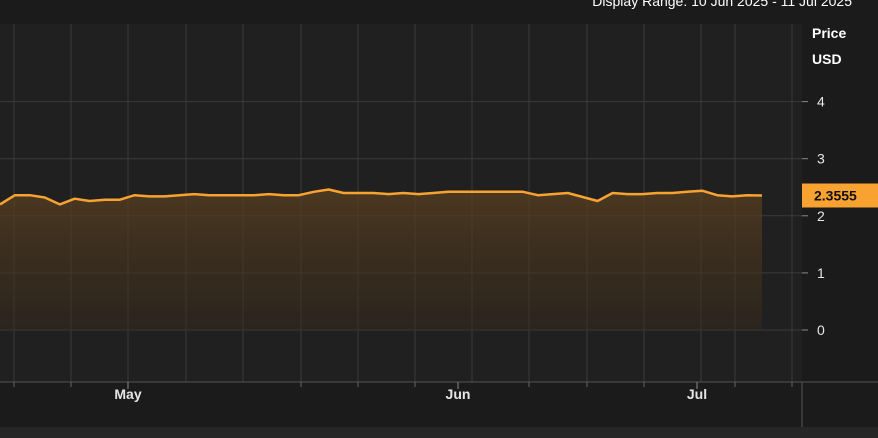 This screenshot has width=878, height=438. Describe the element at coordinates (821, 102) in the screenshot. I see `y-tick-label: 4` at that location.